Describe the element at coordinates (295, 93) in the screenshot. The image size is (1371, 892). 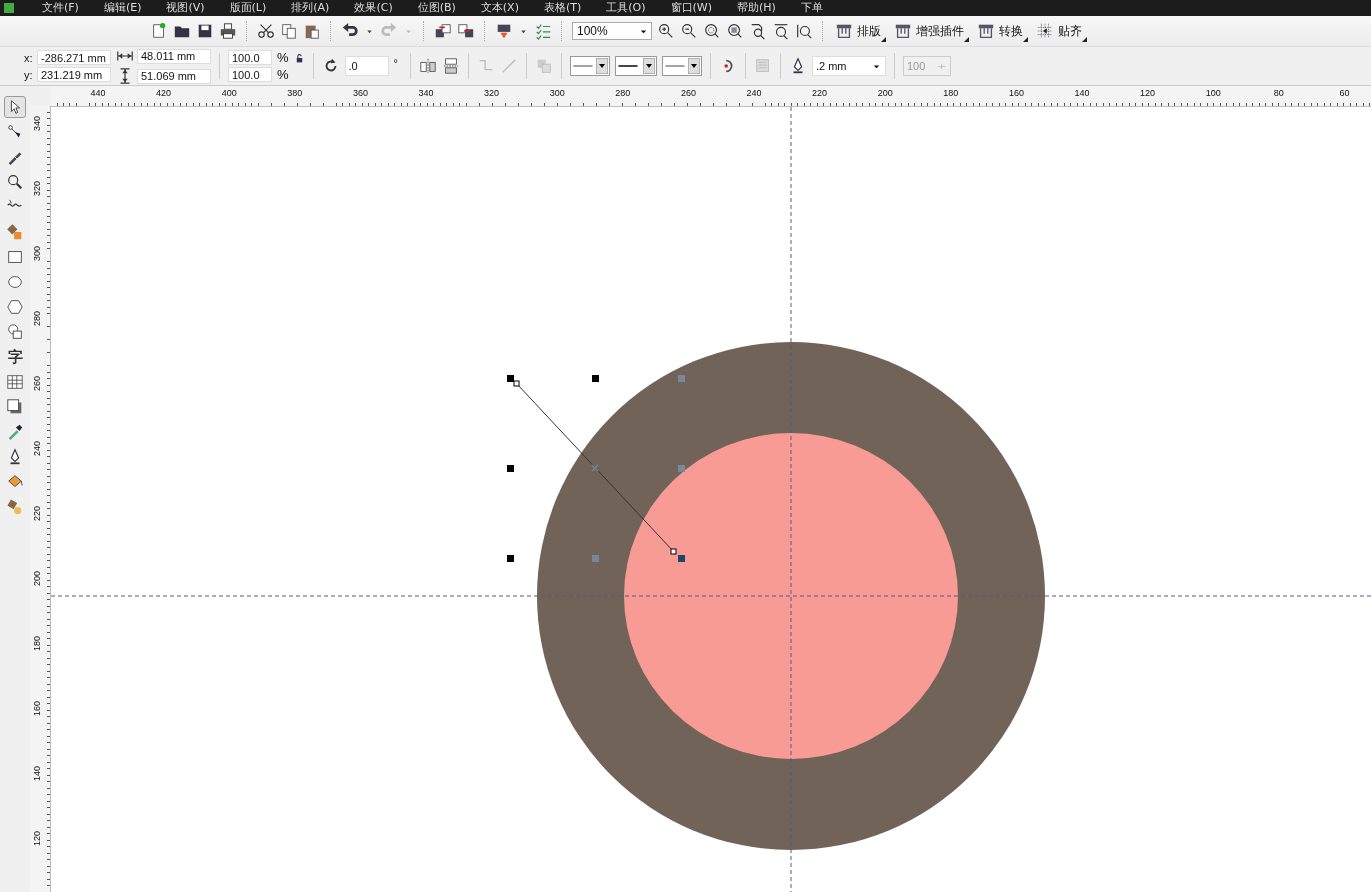
I see `ruler-label: 380` at that location.